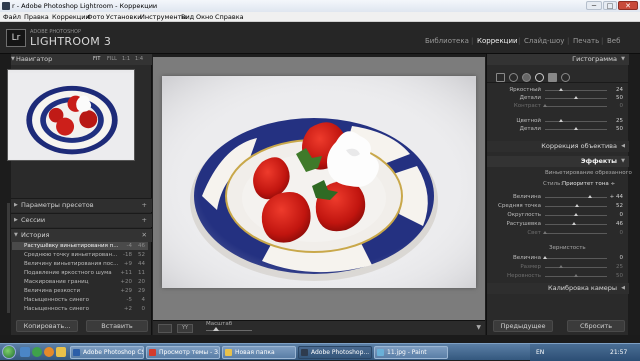  I want to click on slider-value: 52, so click(619, 206).